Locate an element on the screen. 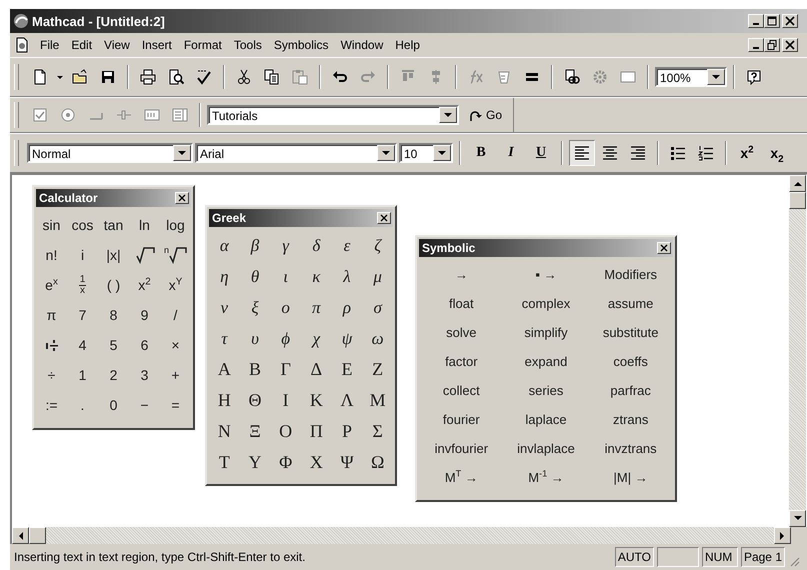 Image resolution: width=807 pixels, height=570 pixels. menu-item: Edit is located at coordinates (81, 45).